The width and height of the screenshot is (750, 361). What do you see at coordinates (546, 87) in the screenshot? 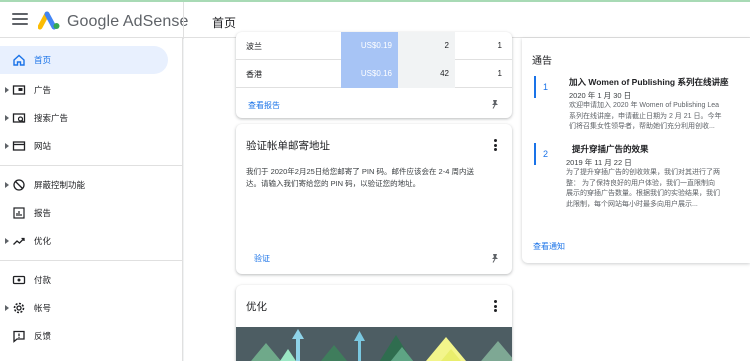
I see `notice-number: 1` at bounding box center [546, 87].